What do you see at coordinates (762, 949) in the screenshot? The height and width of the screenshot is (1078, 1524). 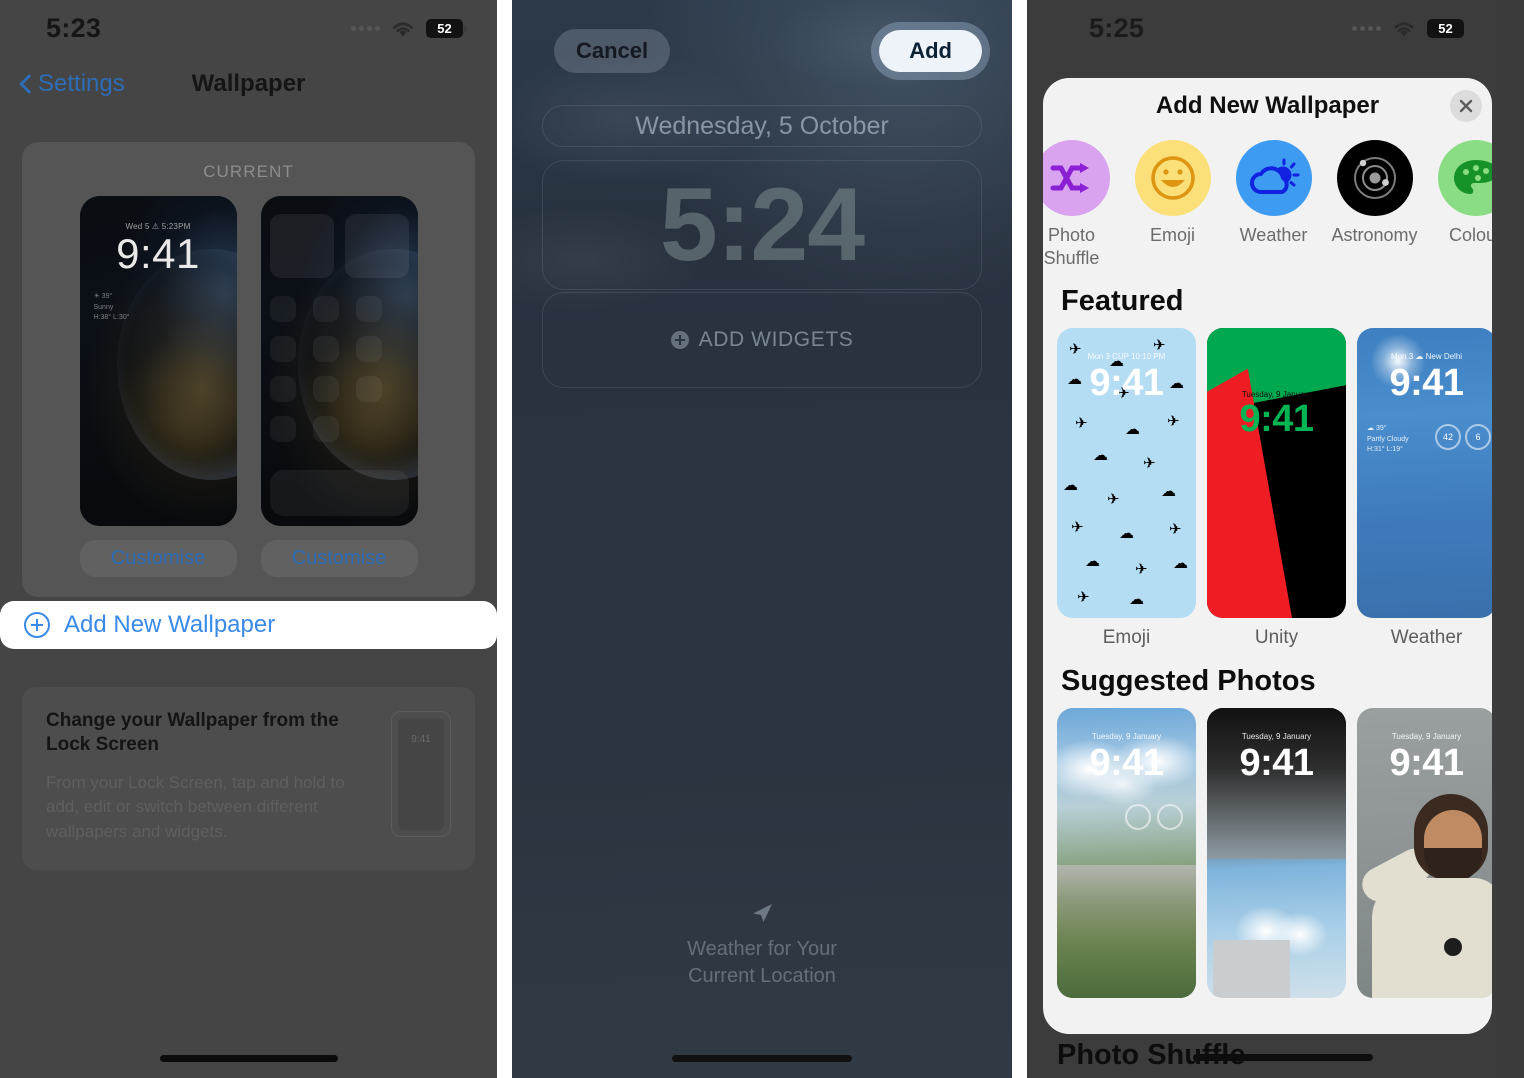 I see `weather-location-line1: Weather for Your` at bounding box center [762, 949].